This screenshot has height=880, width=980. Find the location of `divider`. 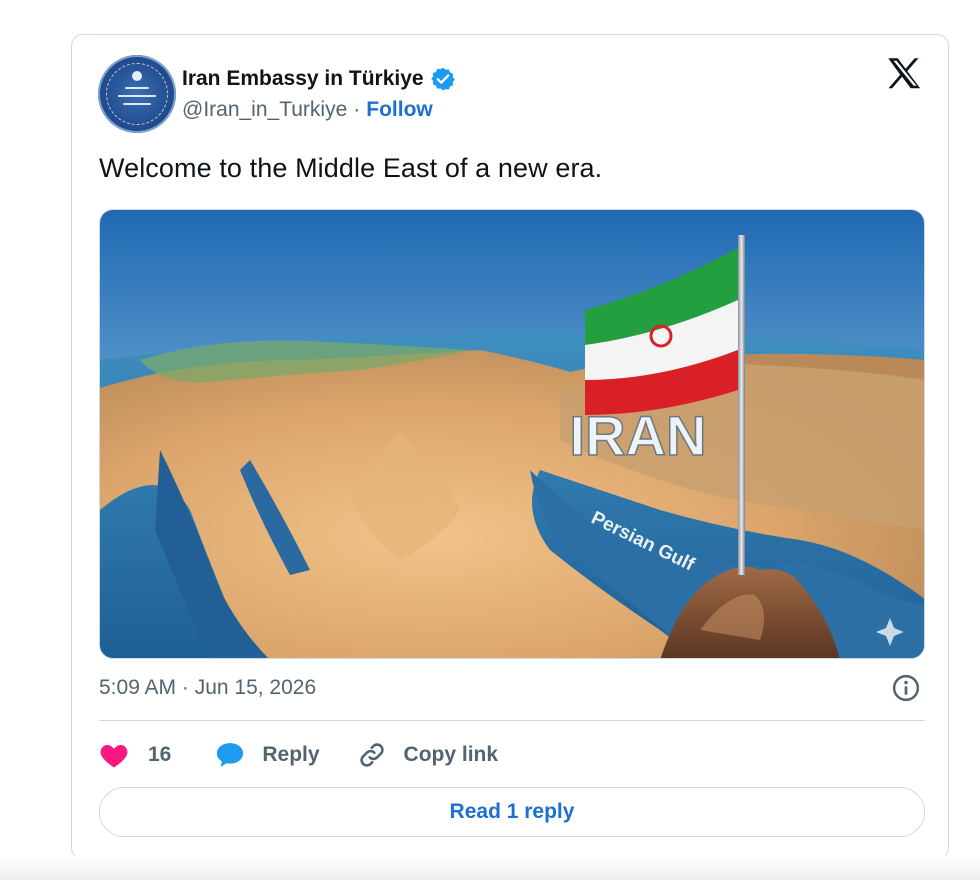

divider is located at coordinates (512, 720).